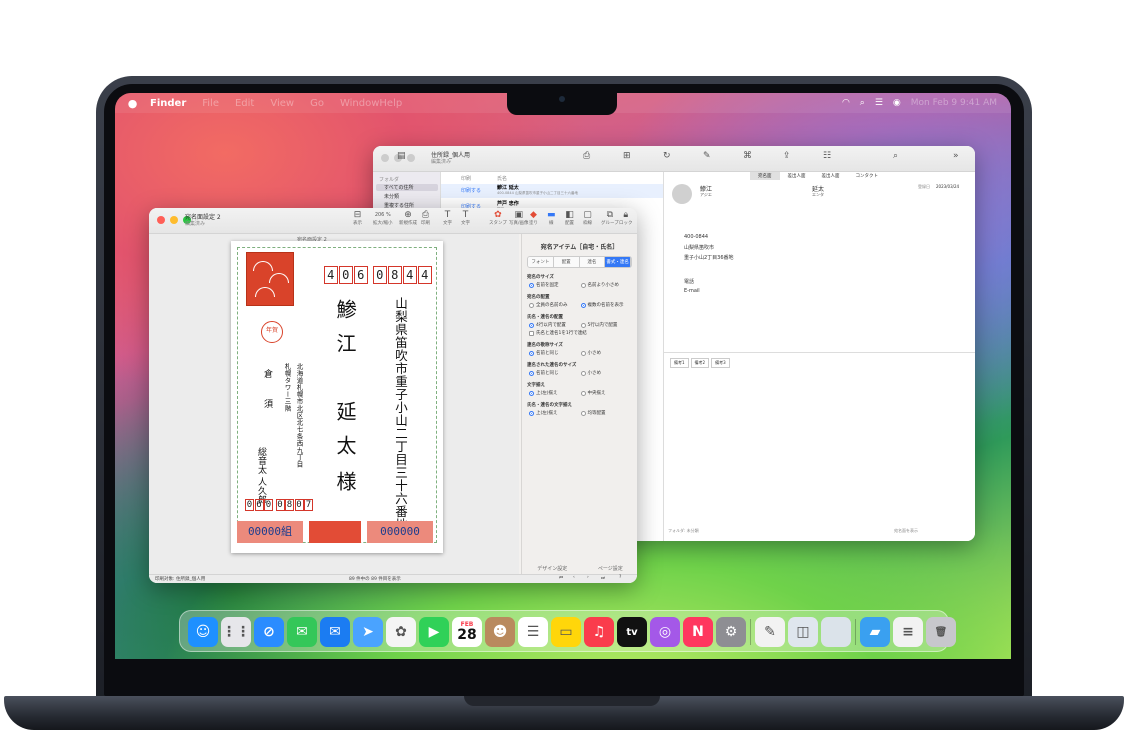 The image size is (1126, 734). What do you see at coordinates (401, 632) in the screenshot?
I see `dock-photos-icon: ✿` at bounding box center [401, 632].